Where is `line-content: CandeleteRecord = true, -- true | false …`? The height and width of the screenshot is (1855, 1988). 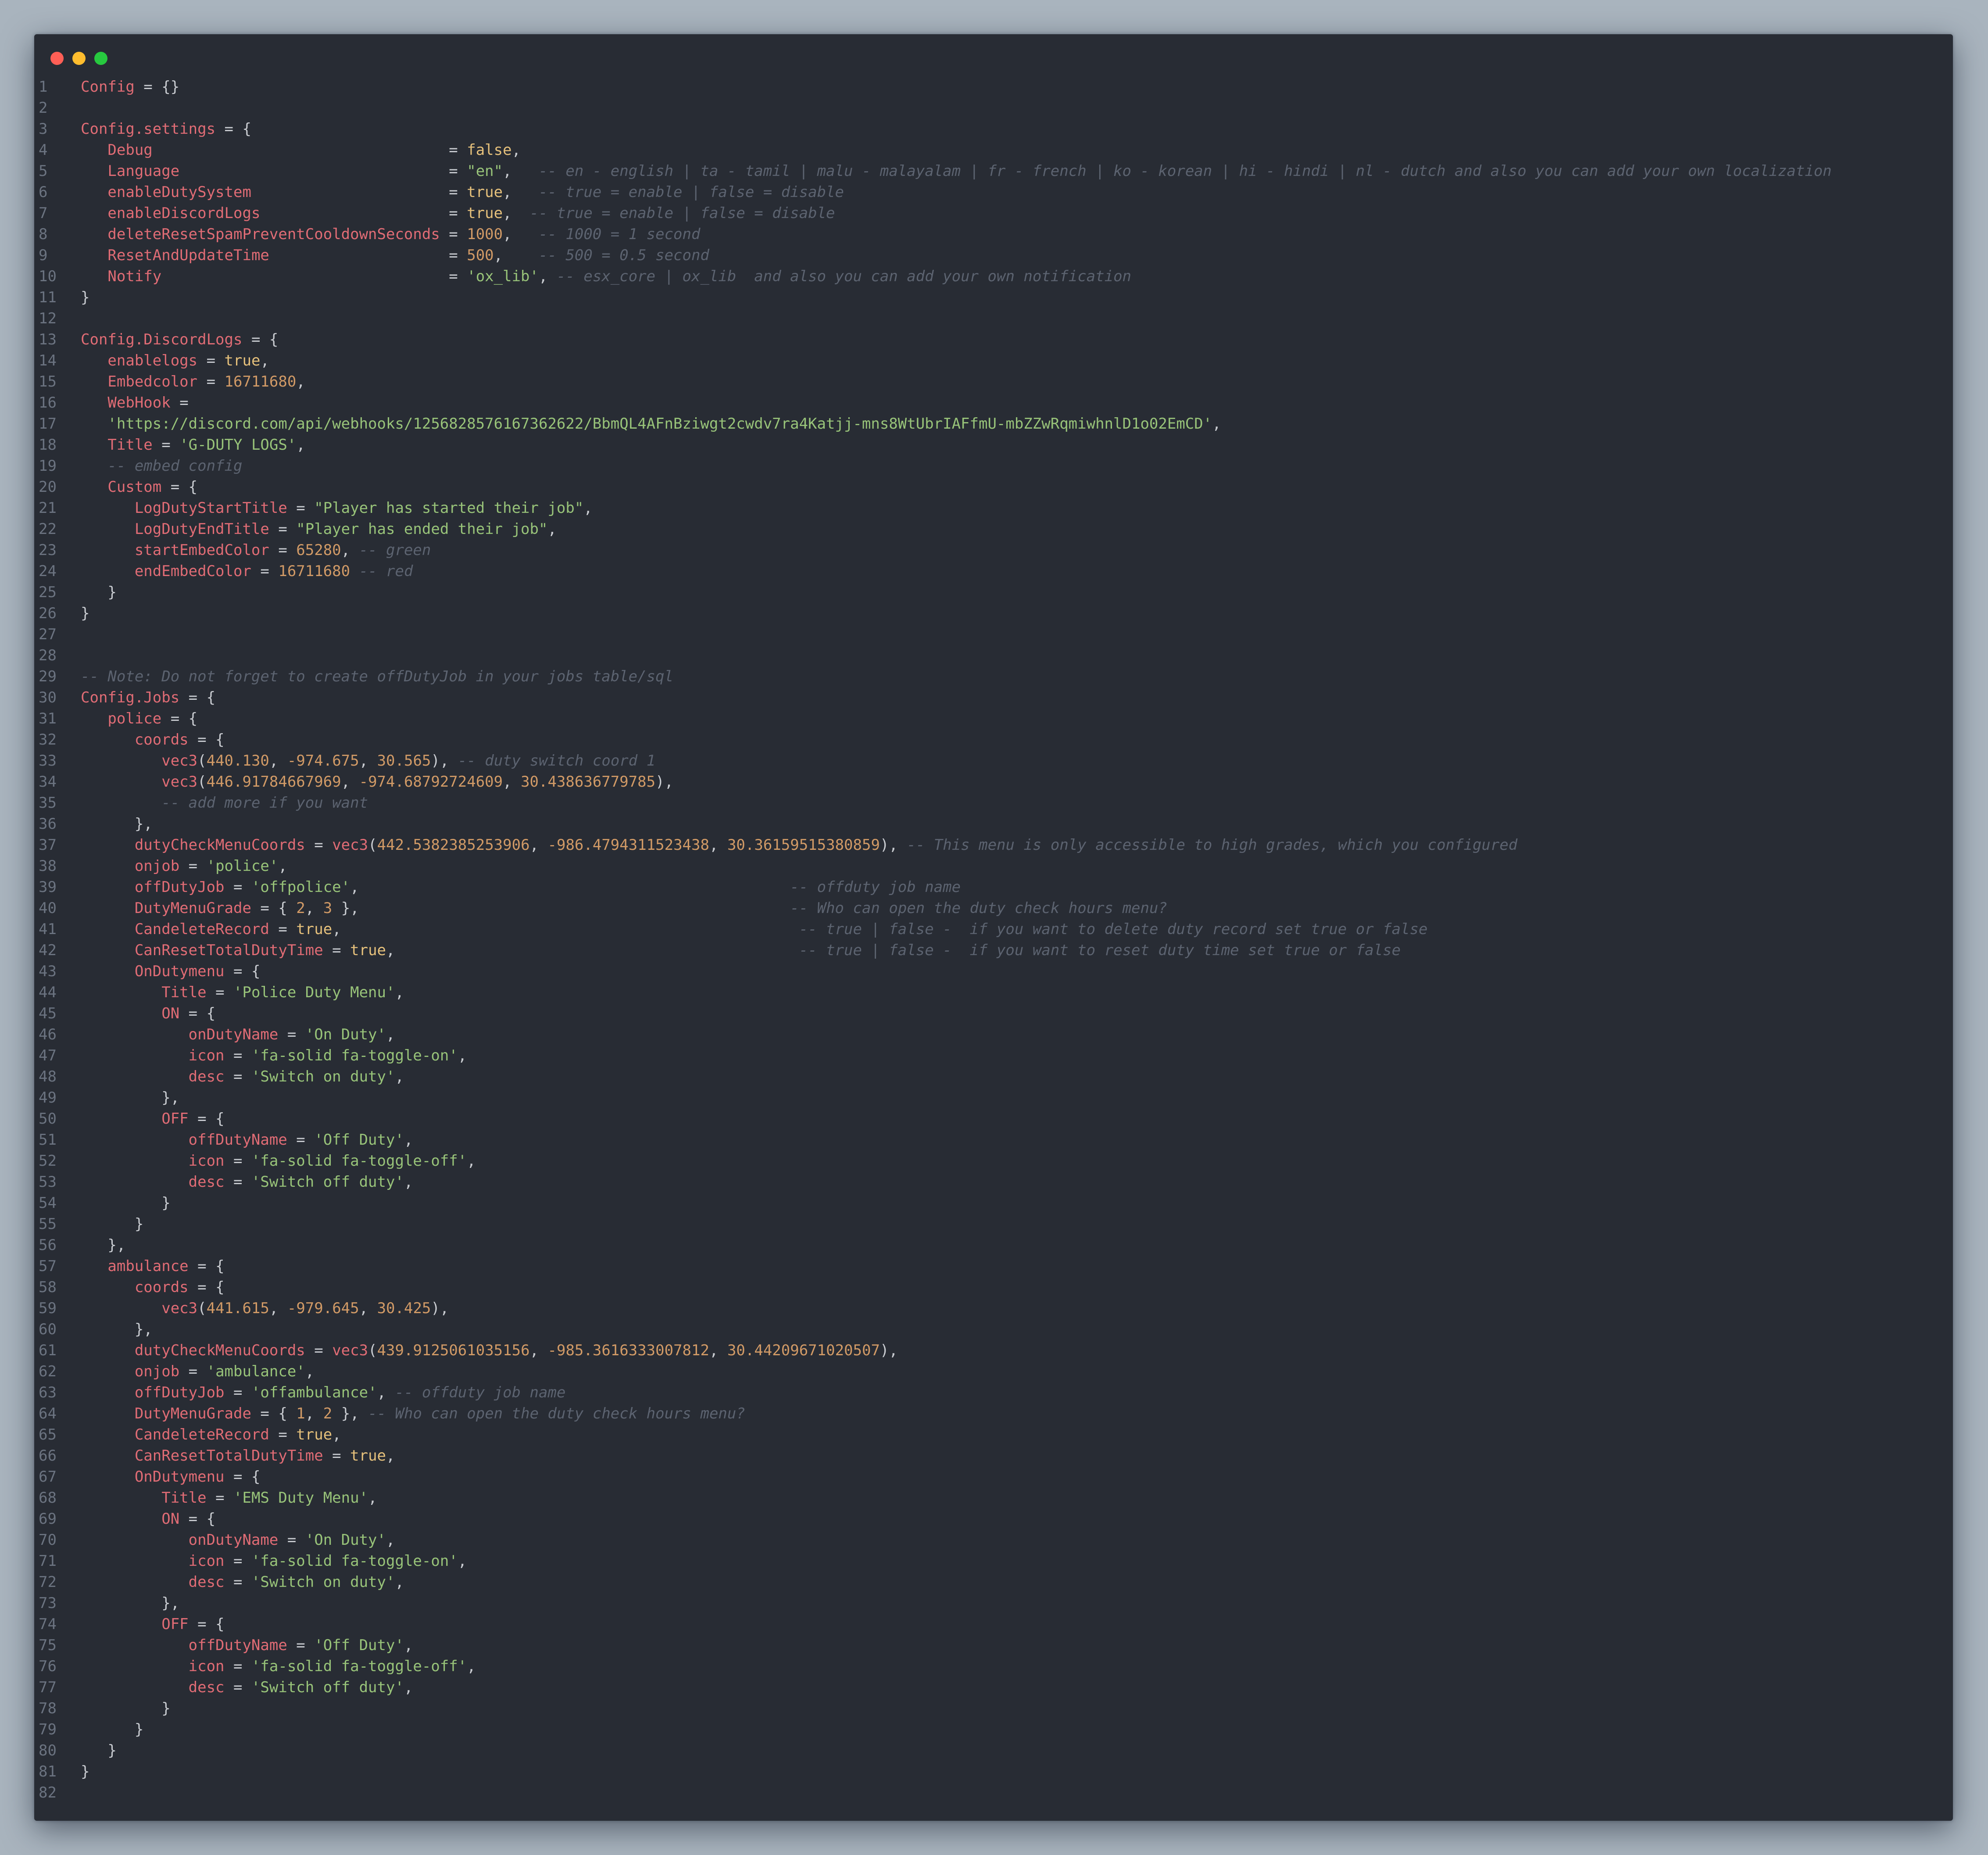
line-content: CandeleteRecord = true, -- true | false … is located at coordinates (754, 929).